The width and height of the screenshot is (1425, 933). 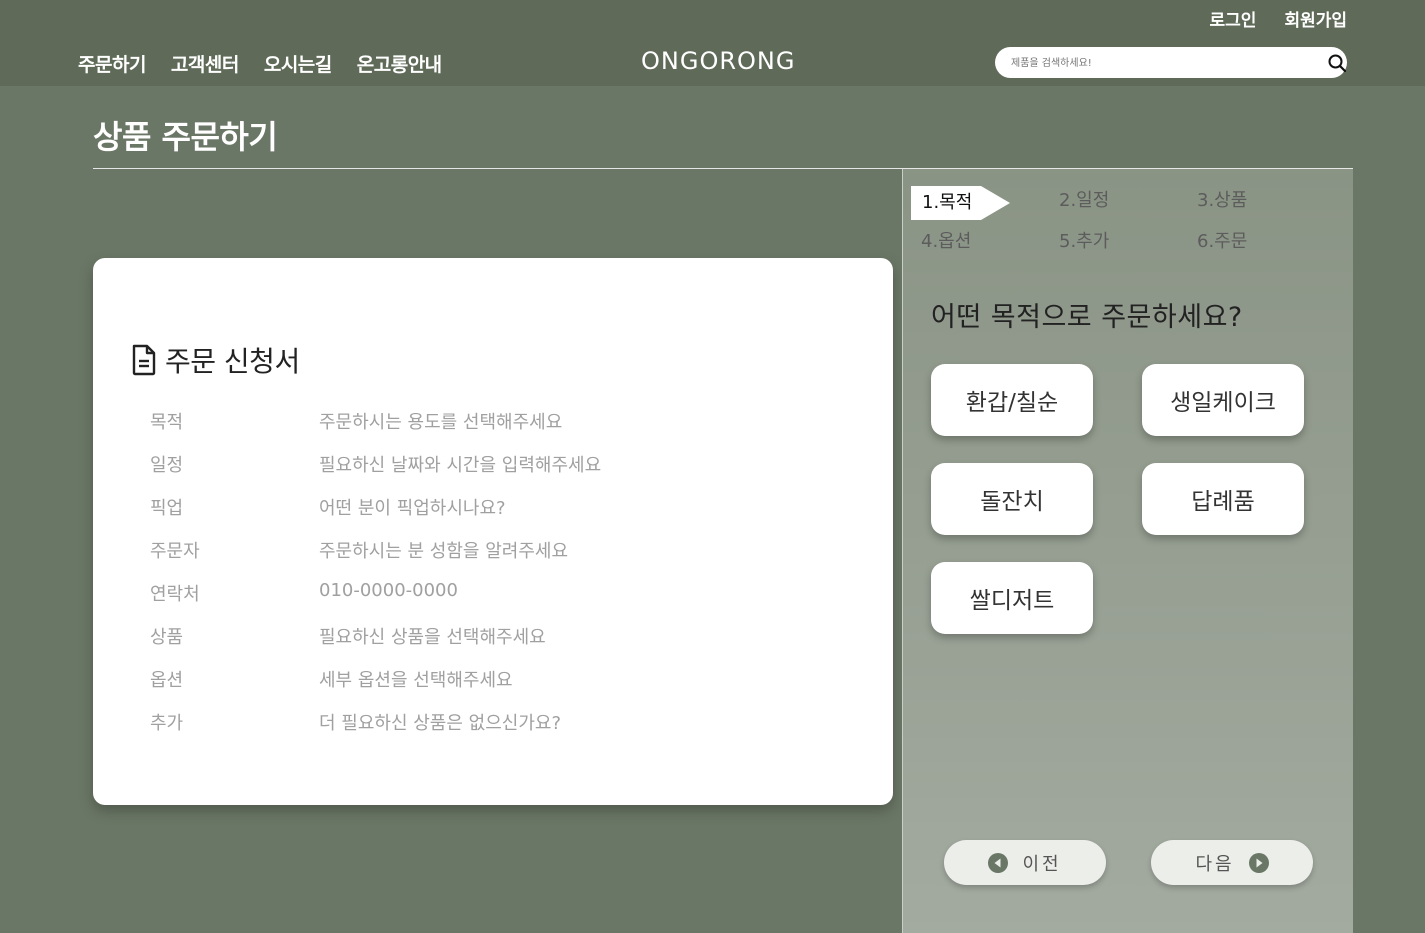 What do you see at coordinates (1278, 18) in the screenshot?
I see `top-links: 로그인 회원가입` at bounding box center [1278, 18].